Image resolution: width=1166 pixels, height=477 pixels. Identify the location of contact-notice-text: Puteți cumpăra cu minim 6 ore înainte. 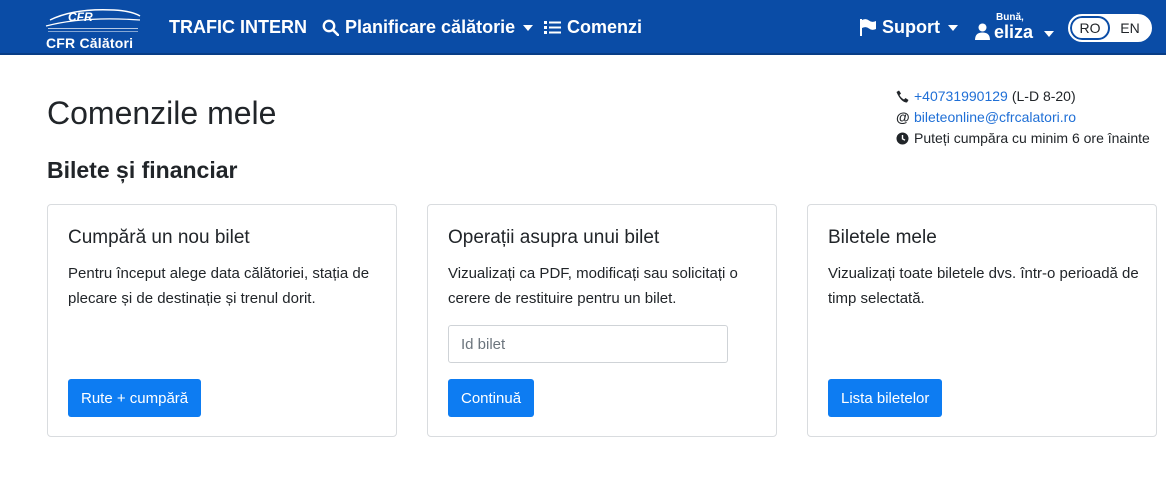
(1032, 138).